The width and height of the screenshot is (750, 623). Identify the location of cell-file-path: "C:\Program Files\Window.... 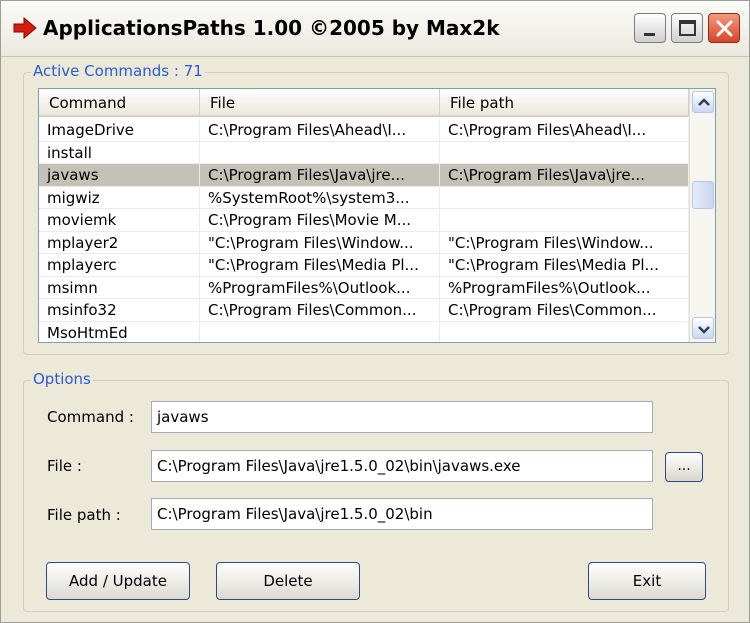
(564, 242).